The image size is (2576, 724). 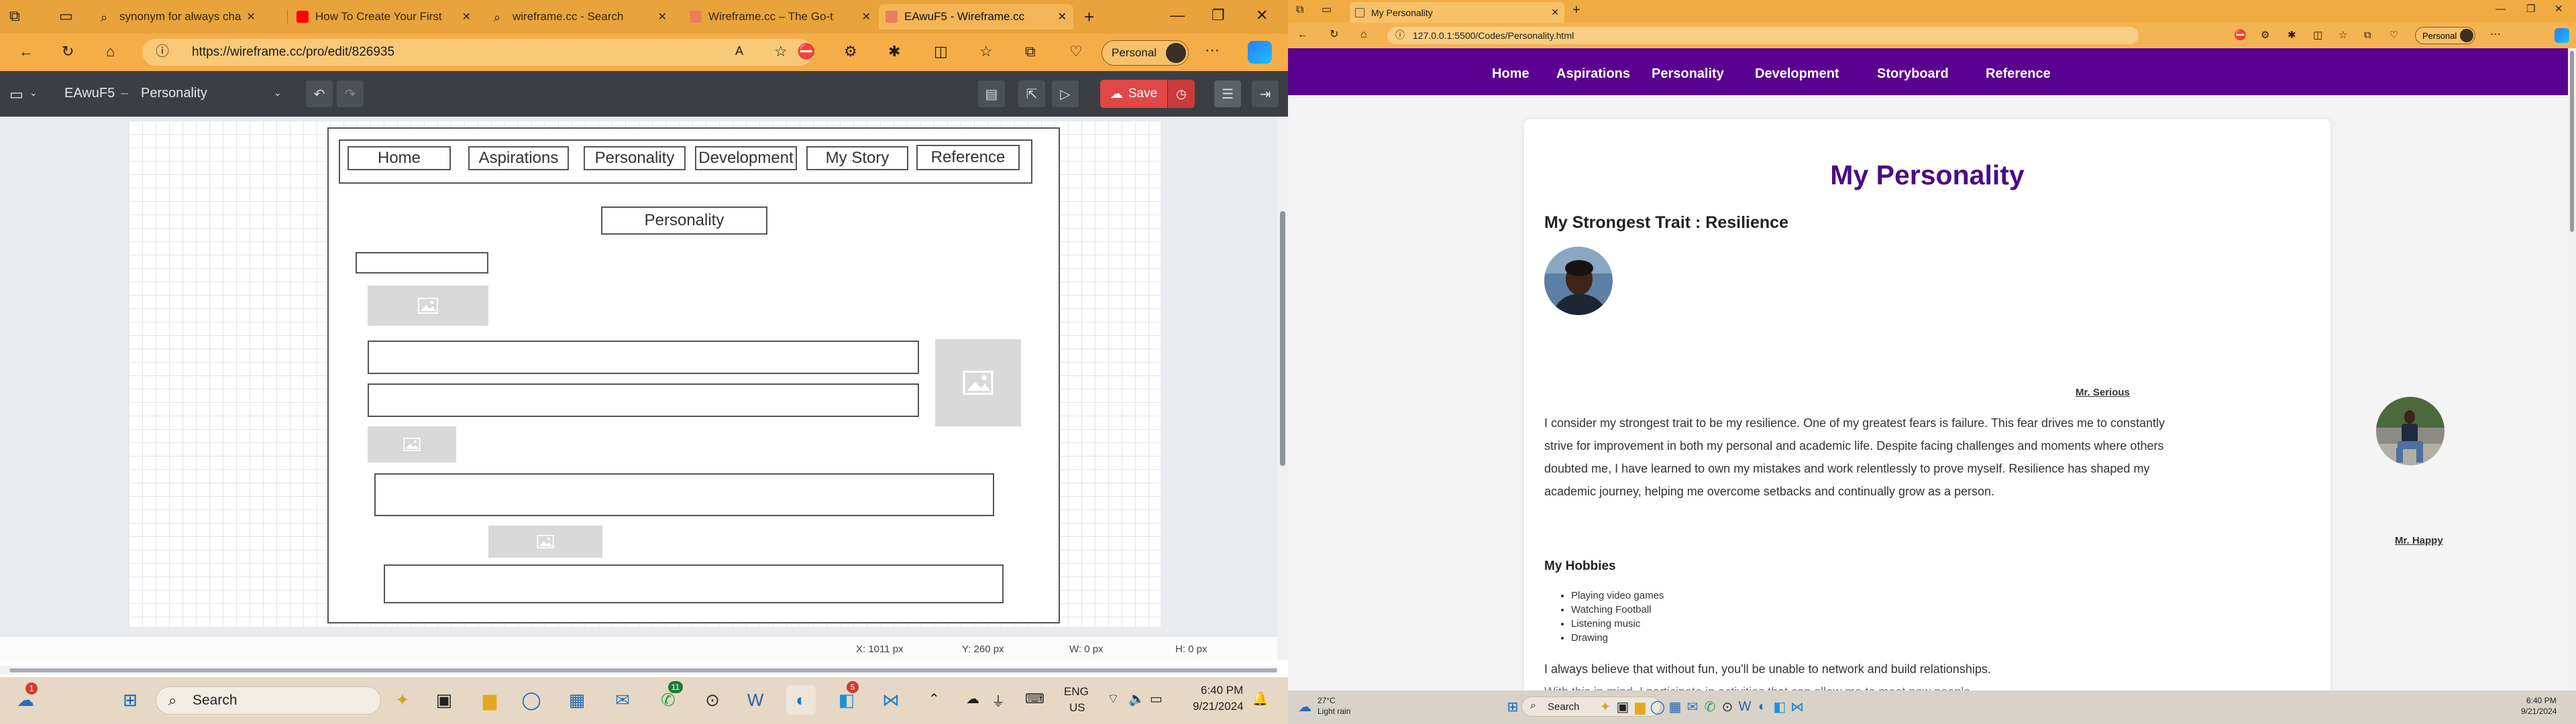 I want to click on tab-wireframe-home: Wireframe.cc – The Go-t ✕, so click(x=780, y=16).